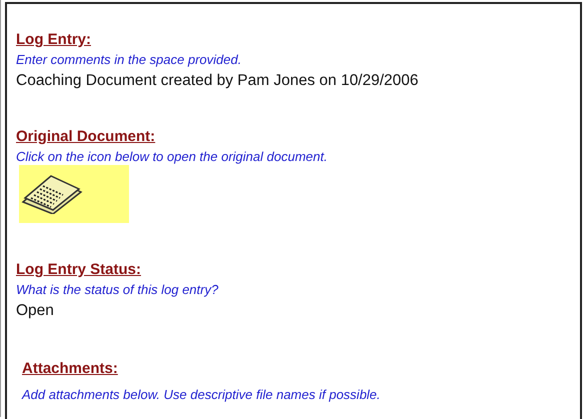 This screenshot has height=419, width=584. Describe the element at coordinates (52, 194) in the screenshot. I see `paper-stack-icon` at that location.